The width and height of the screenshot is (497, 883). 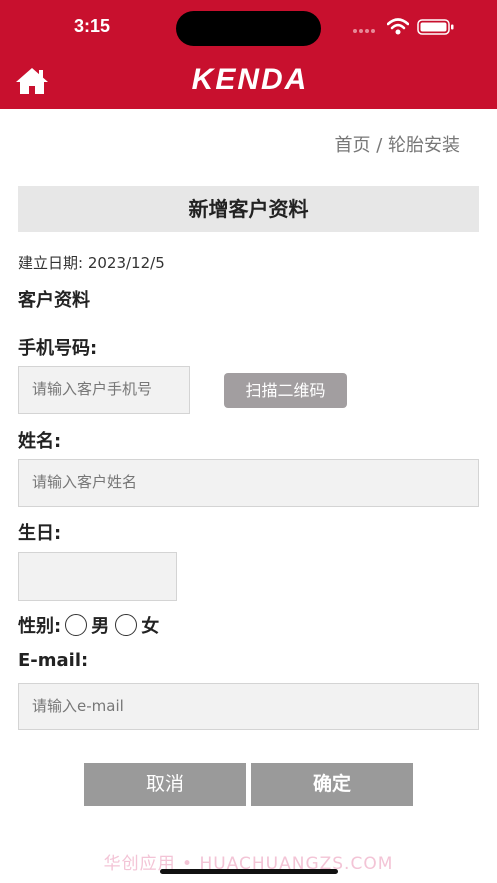 What do you see at coordinates (285, 390) in the screenshot?
I see `scan-qr-button: 扫描二维码` at bounding box center [285, 390].